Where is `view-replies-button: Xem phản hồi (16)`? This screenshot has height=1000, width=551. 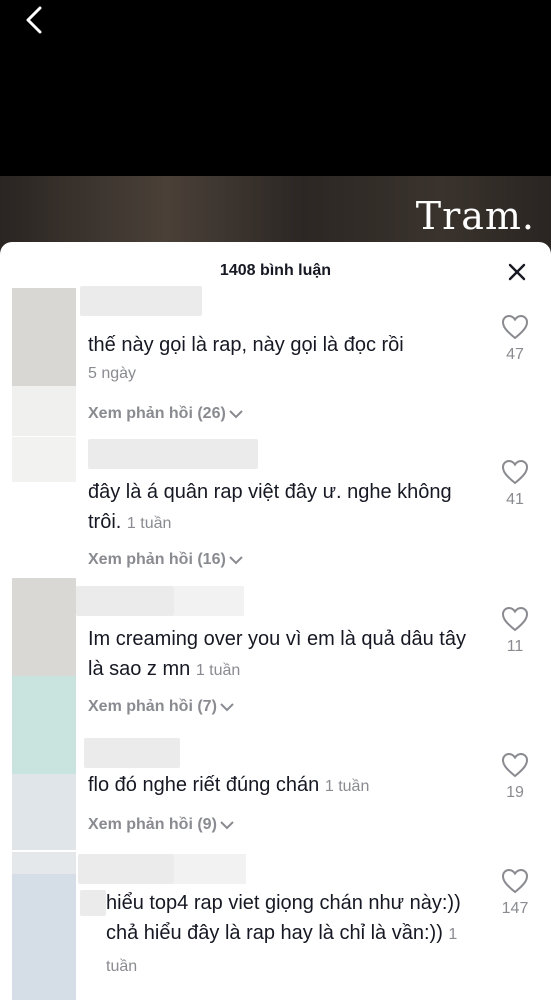
view-replies-button: Xem phản hồi (16) is located at coordinates (166, 560).